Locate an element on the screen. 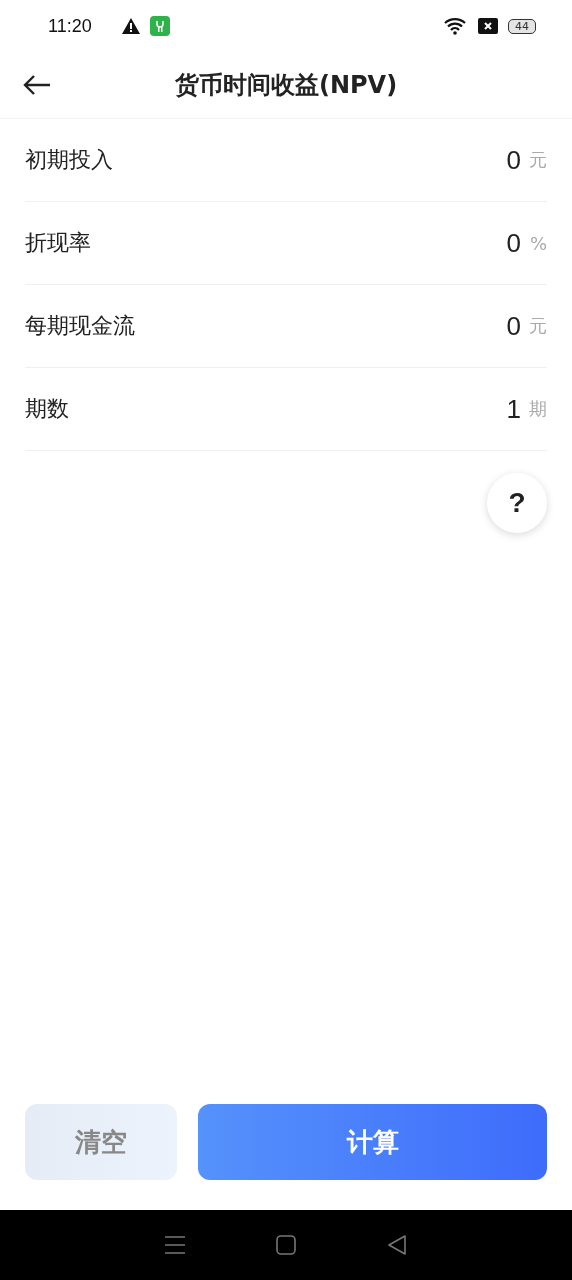 The image size is (572, 1280). app-icon is located at coordinates (159, 26).